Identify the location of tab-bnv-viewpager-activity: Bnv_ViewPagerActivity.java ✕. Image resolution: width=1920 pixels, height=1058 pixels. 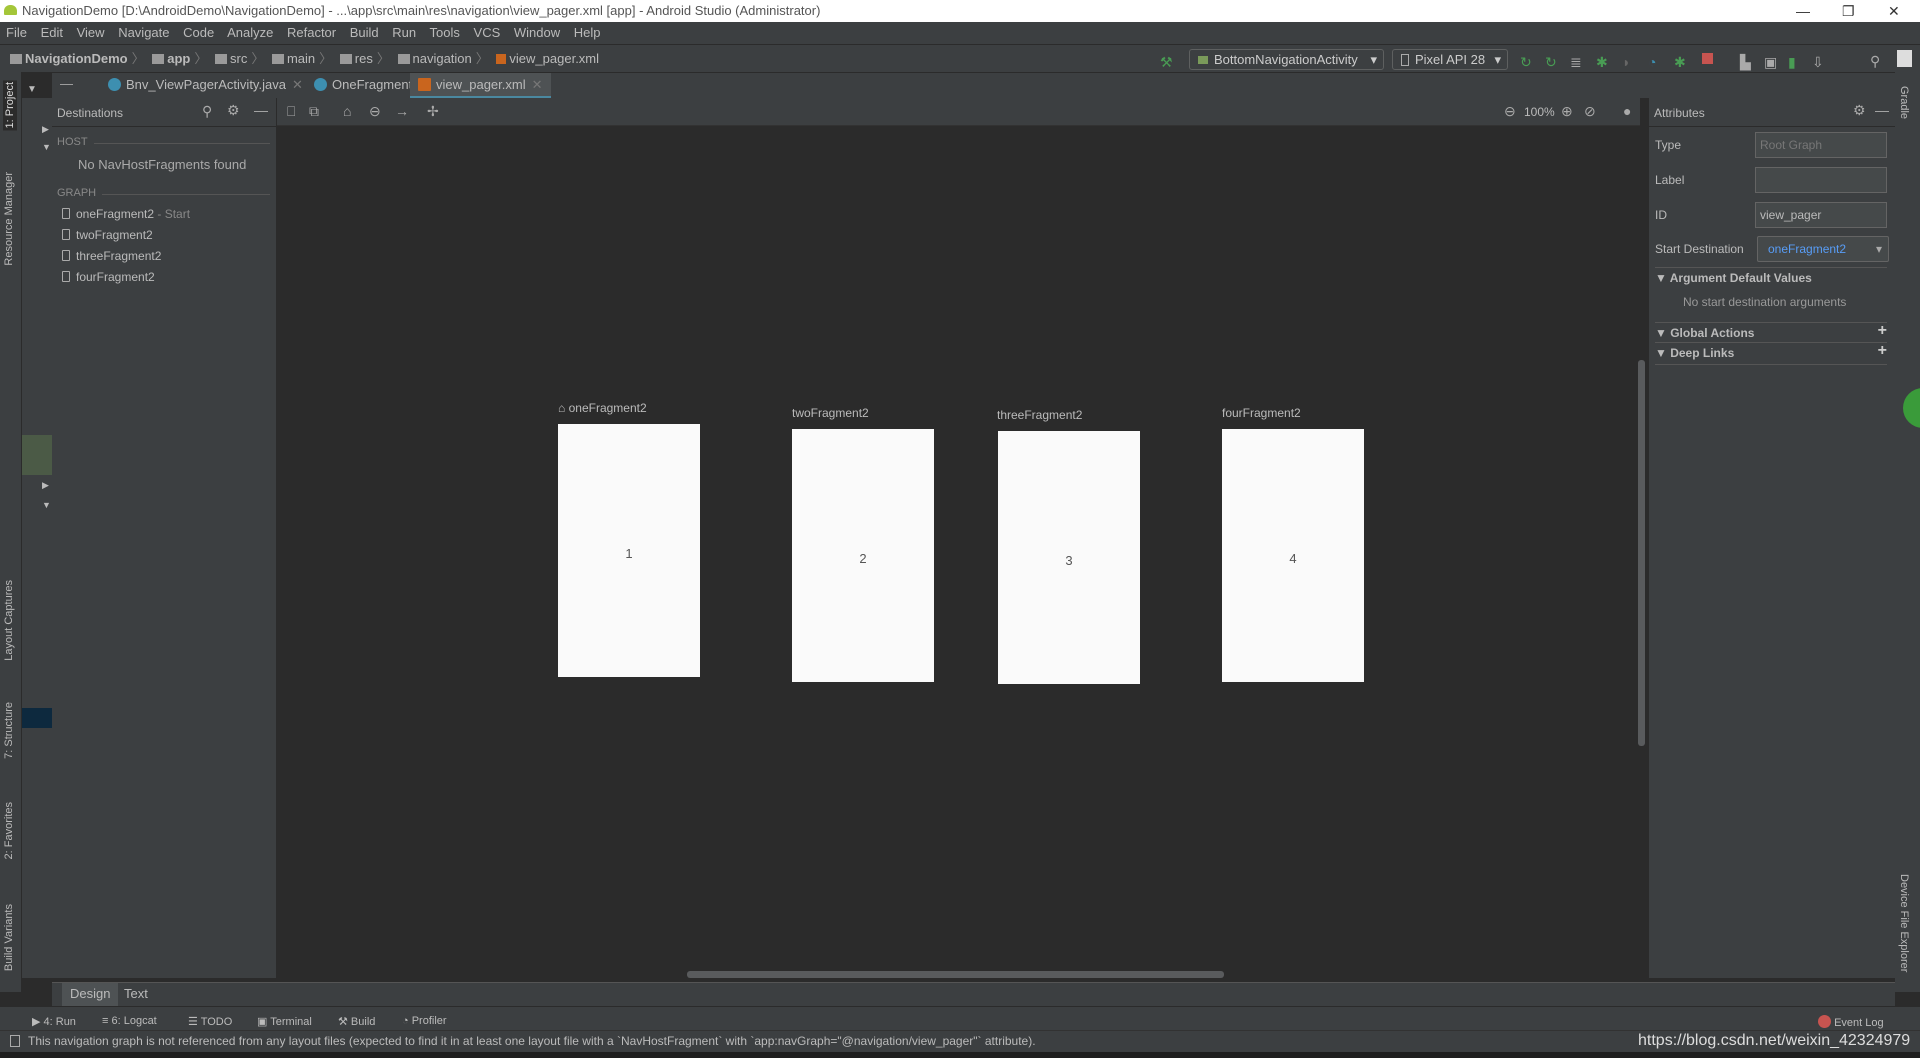
(205, 86).